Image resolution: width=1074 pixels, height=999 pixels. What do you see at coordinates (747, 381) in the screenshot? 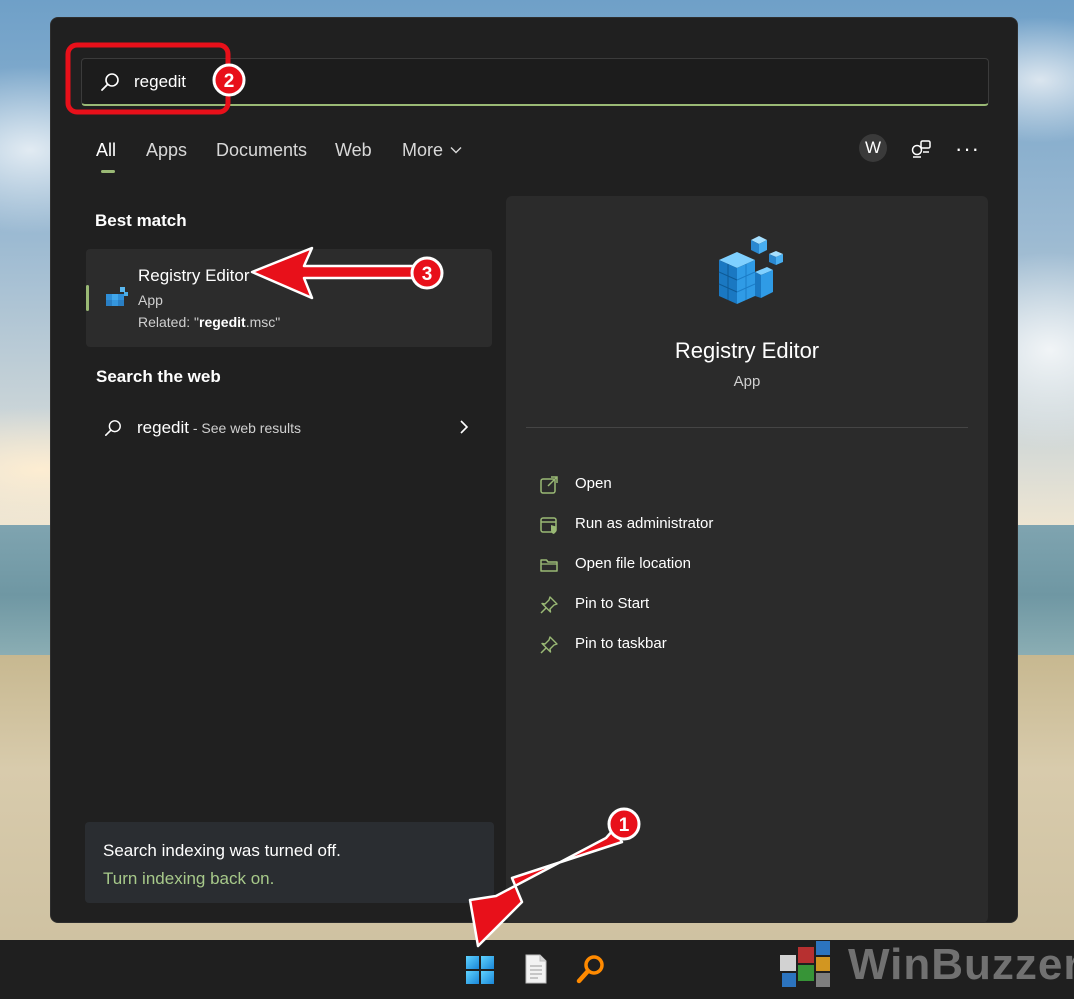
I see `preview-type: App` at bounding box center [747, 381].